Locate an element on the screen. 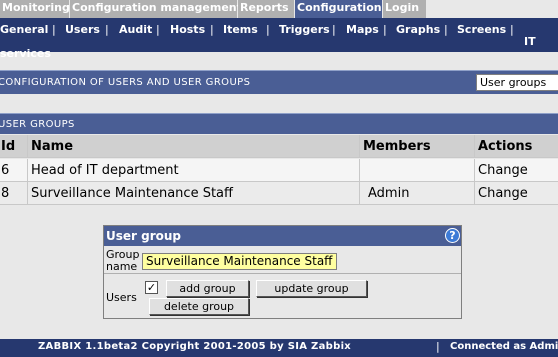  table-header-row: Id Name Members Actions is located at coordinates (279, 146).